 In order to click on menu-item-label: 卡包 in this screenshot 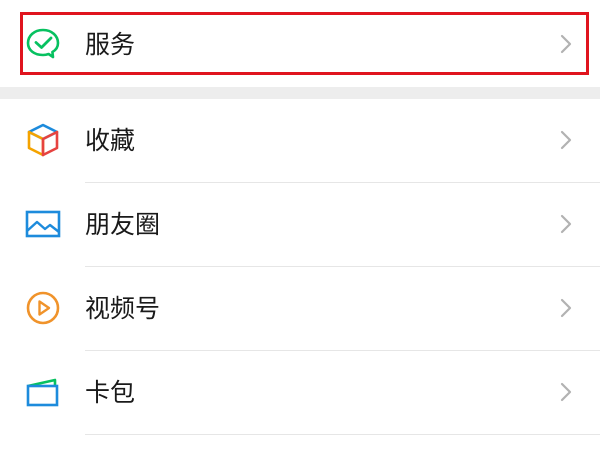, I will do `click(110, 392)`.